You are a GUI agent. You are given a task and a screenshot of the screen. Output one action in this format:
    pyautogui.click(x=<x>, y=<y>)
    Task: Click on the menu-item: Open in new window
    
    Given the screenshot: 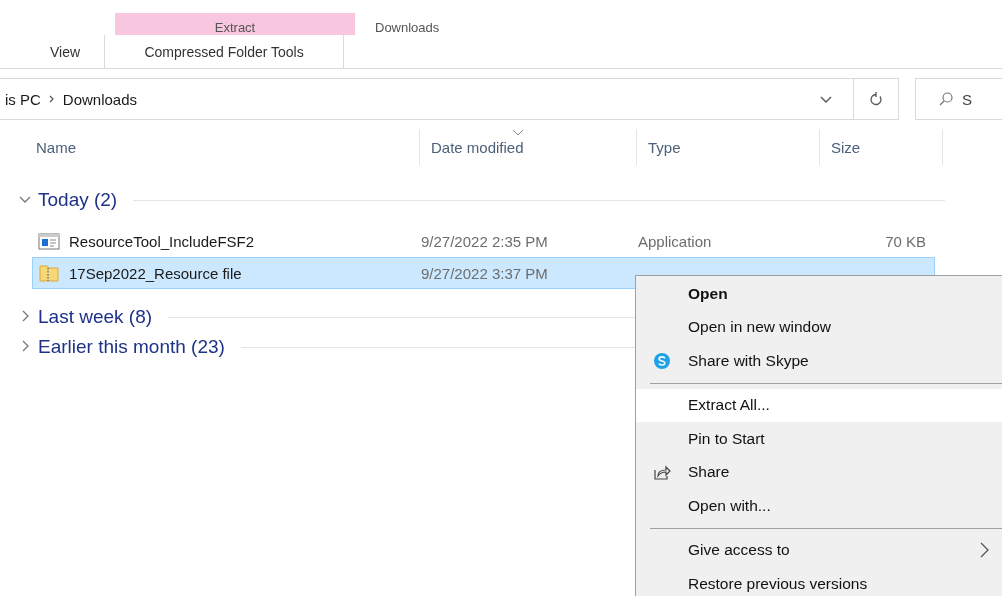 What is the action you would take?
    pyautogui.click(x=819, y=327)
    